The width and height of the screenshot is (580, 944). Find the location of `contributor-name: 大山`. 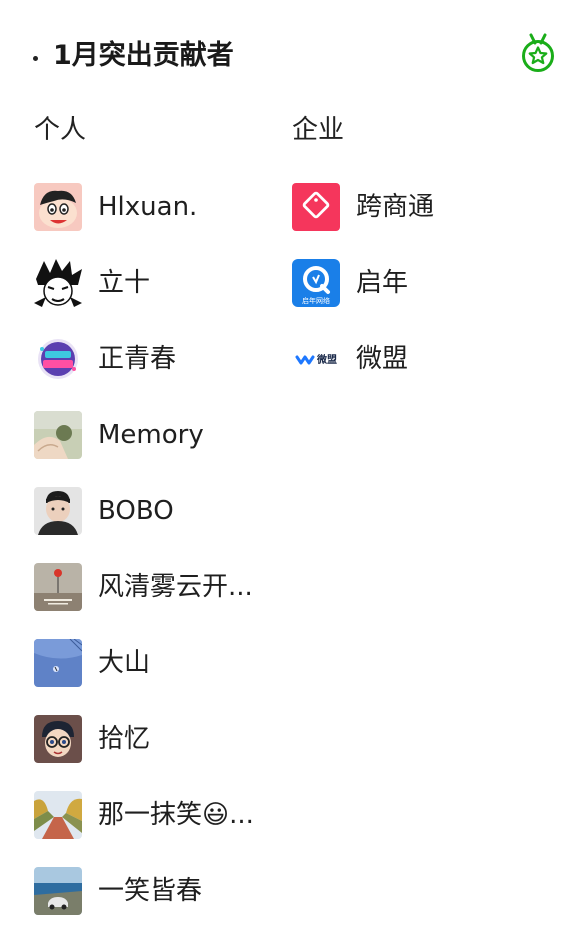

contributor-name: 大山 is located at coordinates (124, 663).